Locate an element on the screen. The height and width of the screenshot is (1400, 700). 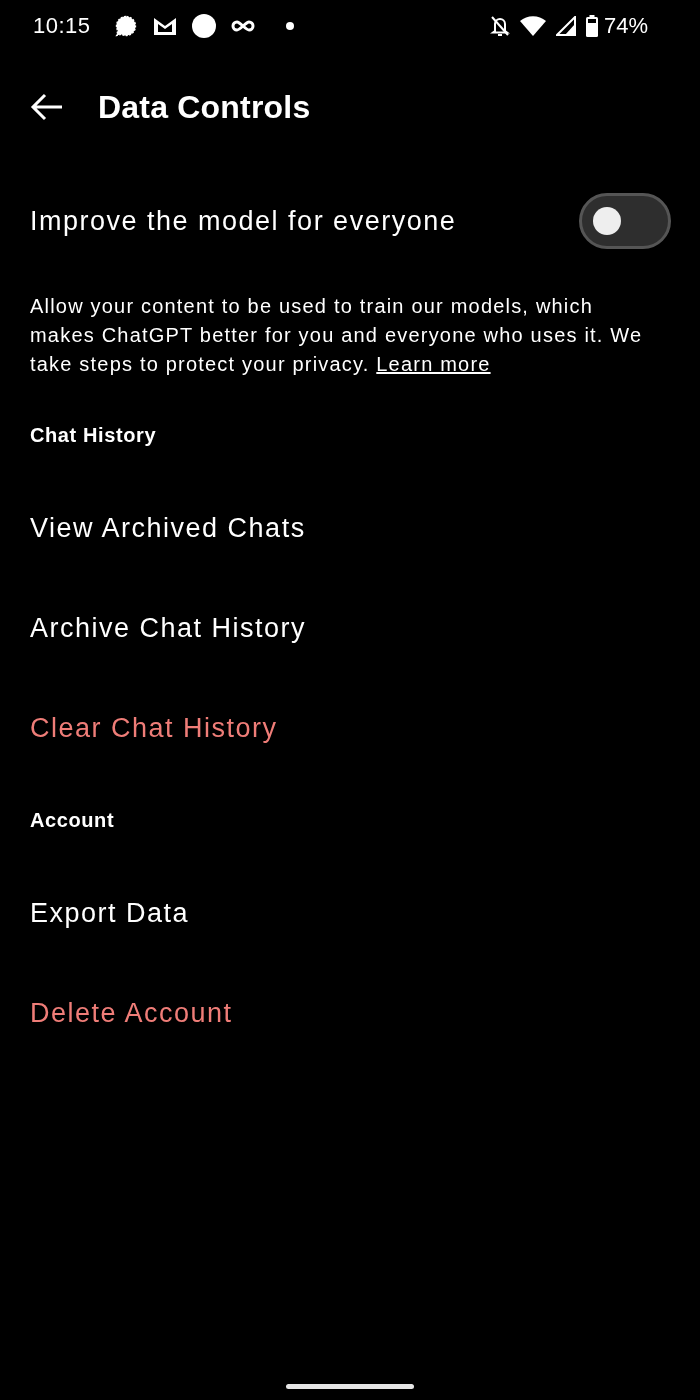
back-arrow-icon is located at coordinates (47, 107).